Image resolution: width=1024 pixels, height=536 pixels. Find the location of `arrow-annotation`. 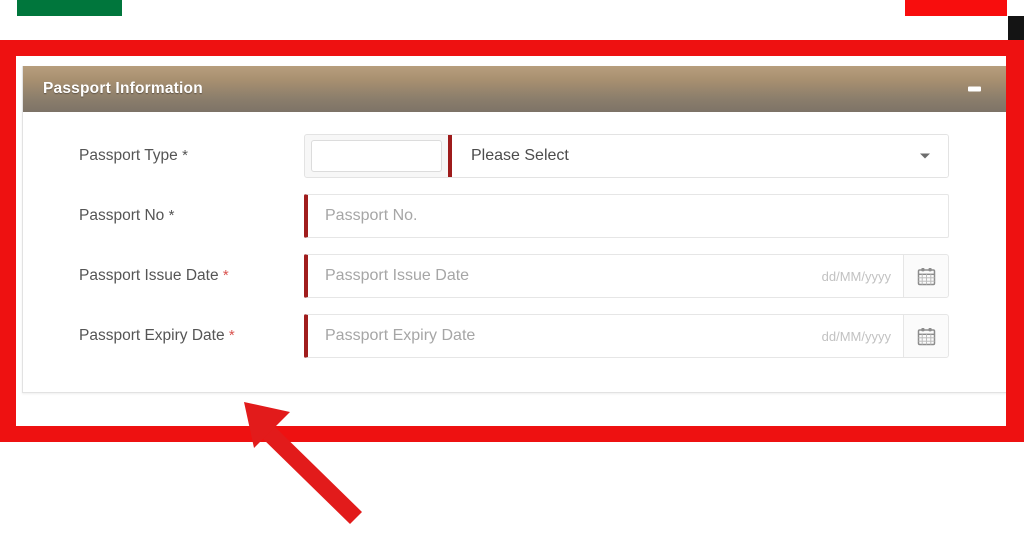

arrow-annotation is located at coordinates (303, 463).